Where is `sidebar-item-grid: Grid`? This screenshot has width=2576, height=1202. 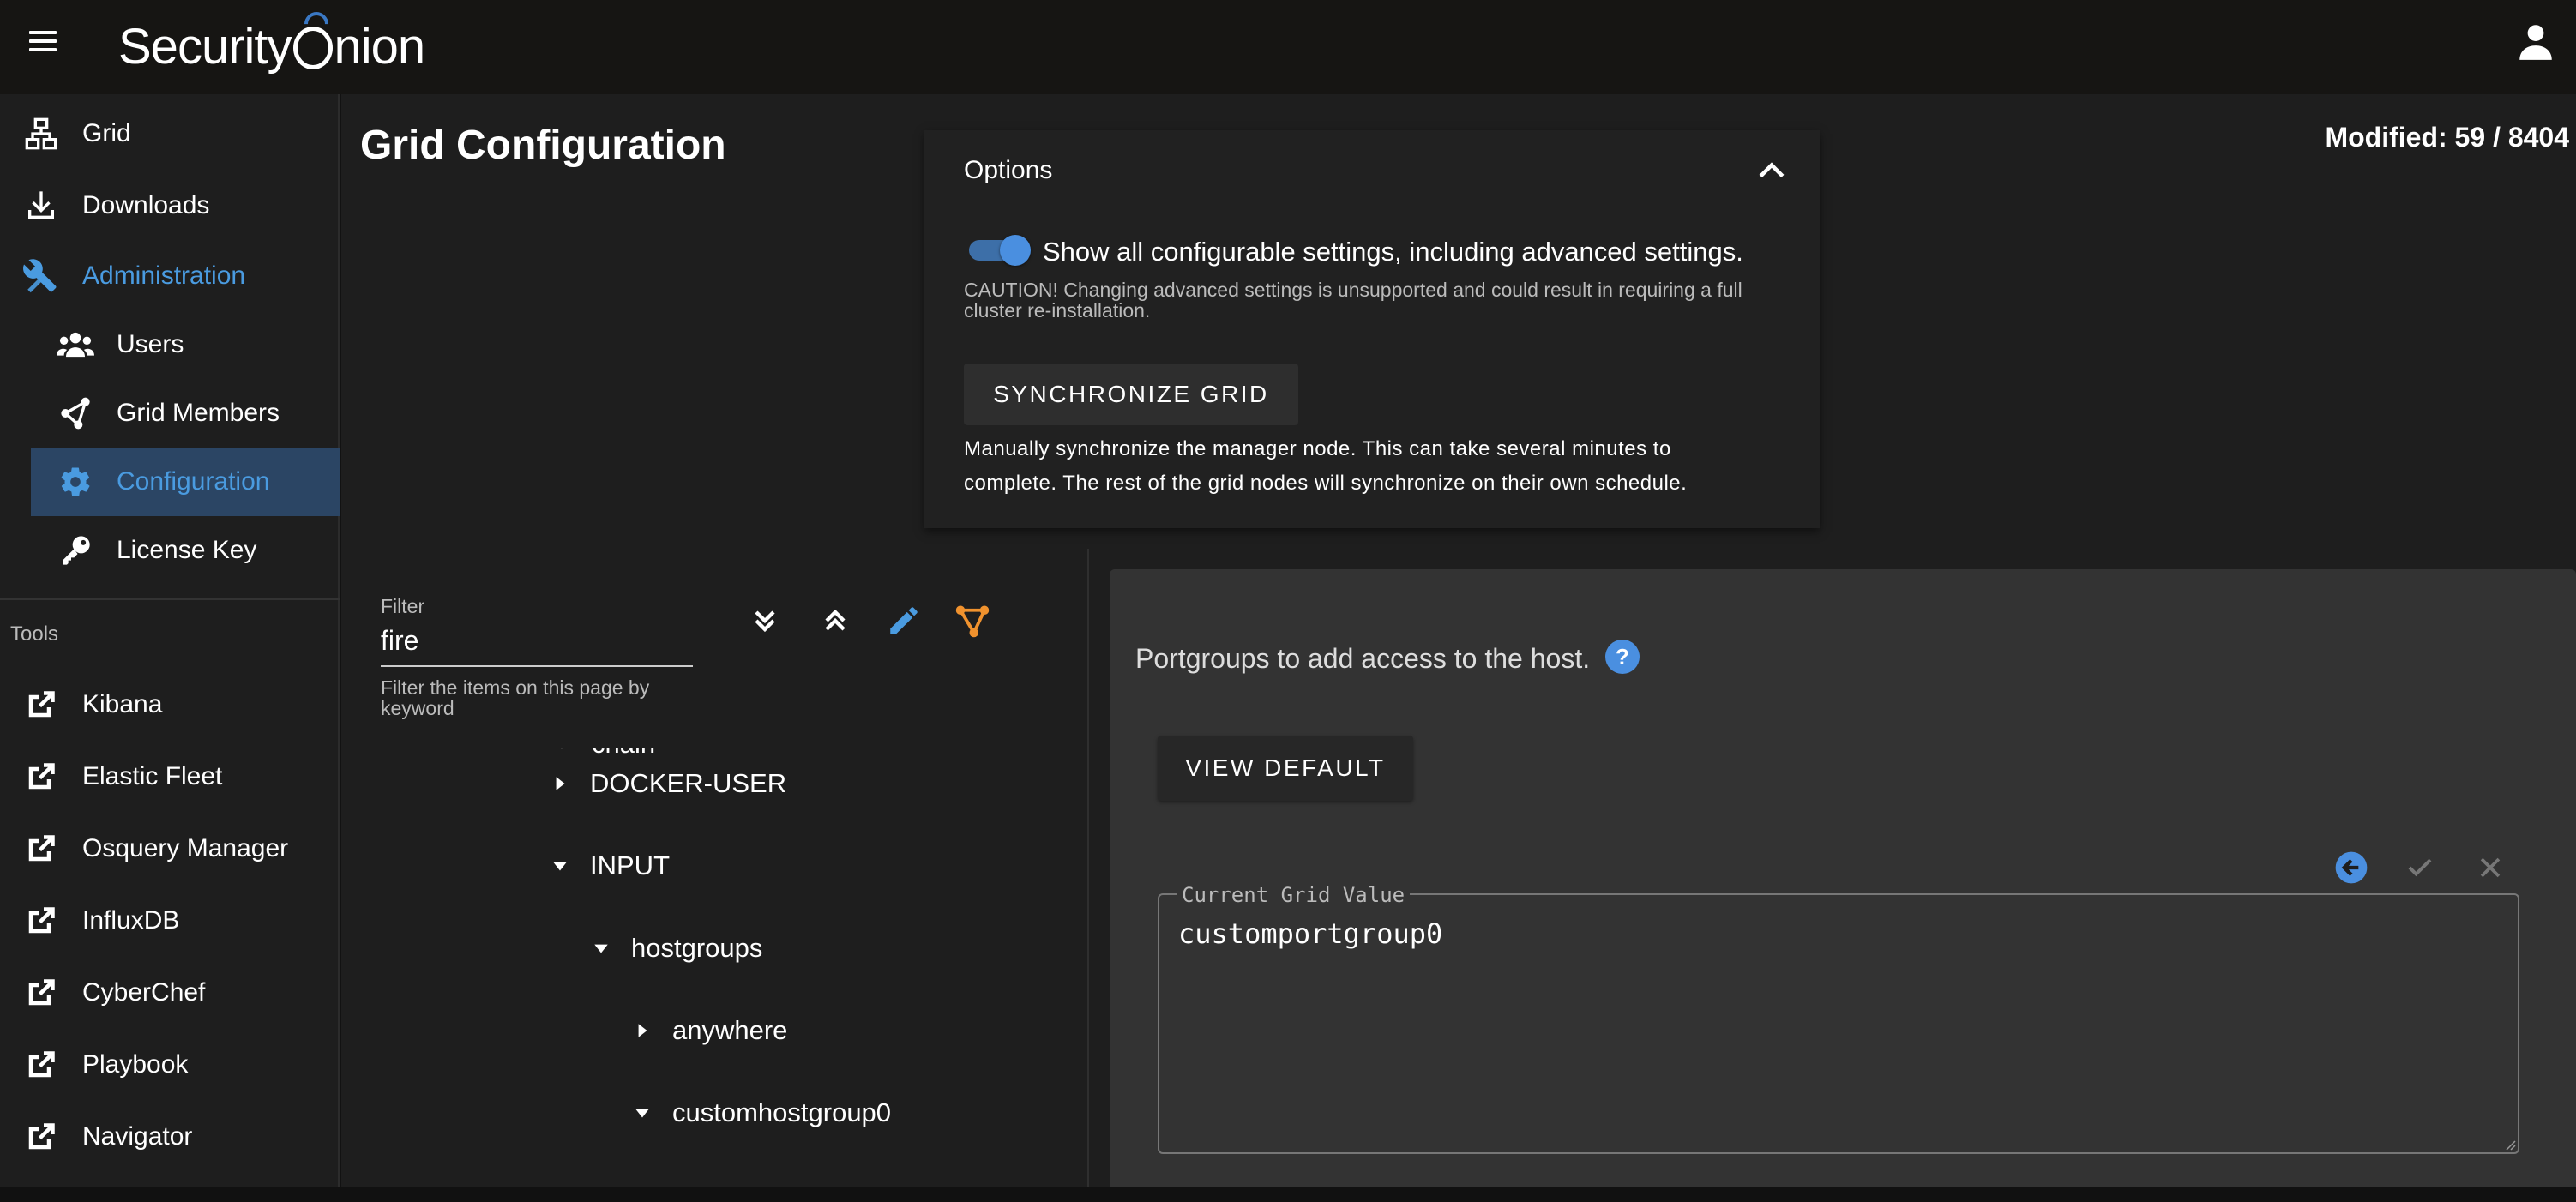
sidebar-item-grid: Grid is located at coordinates (170, 133).